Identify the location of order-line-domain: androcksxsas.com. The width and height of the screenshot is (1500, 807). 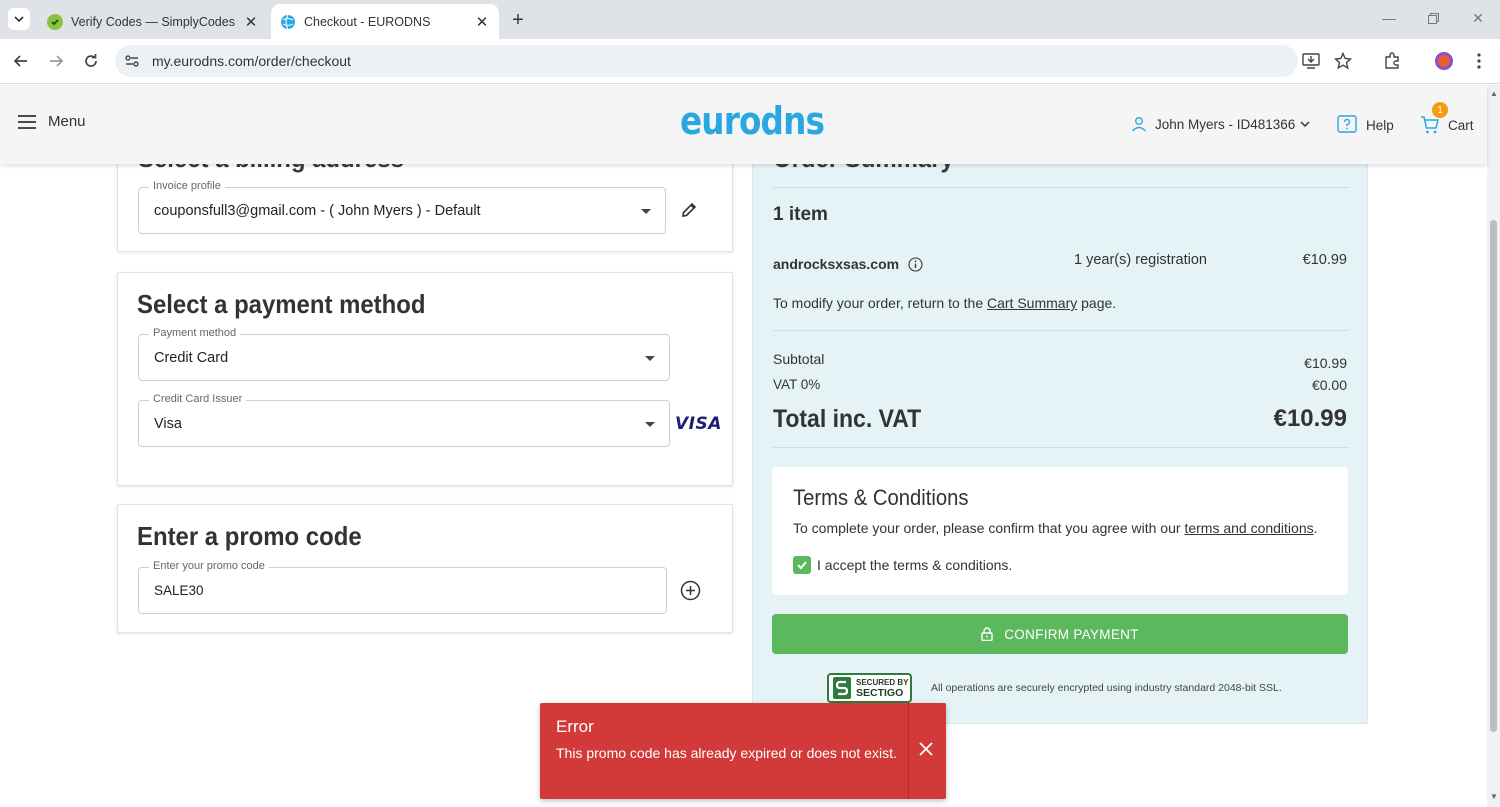
(848, 264).